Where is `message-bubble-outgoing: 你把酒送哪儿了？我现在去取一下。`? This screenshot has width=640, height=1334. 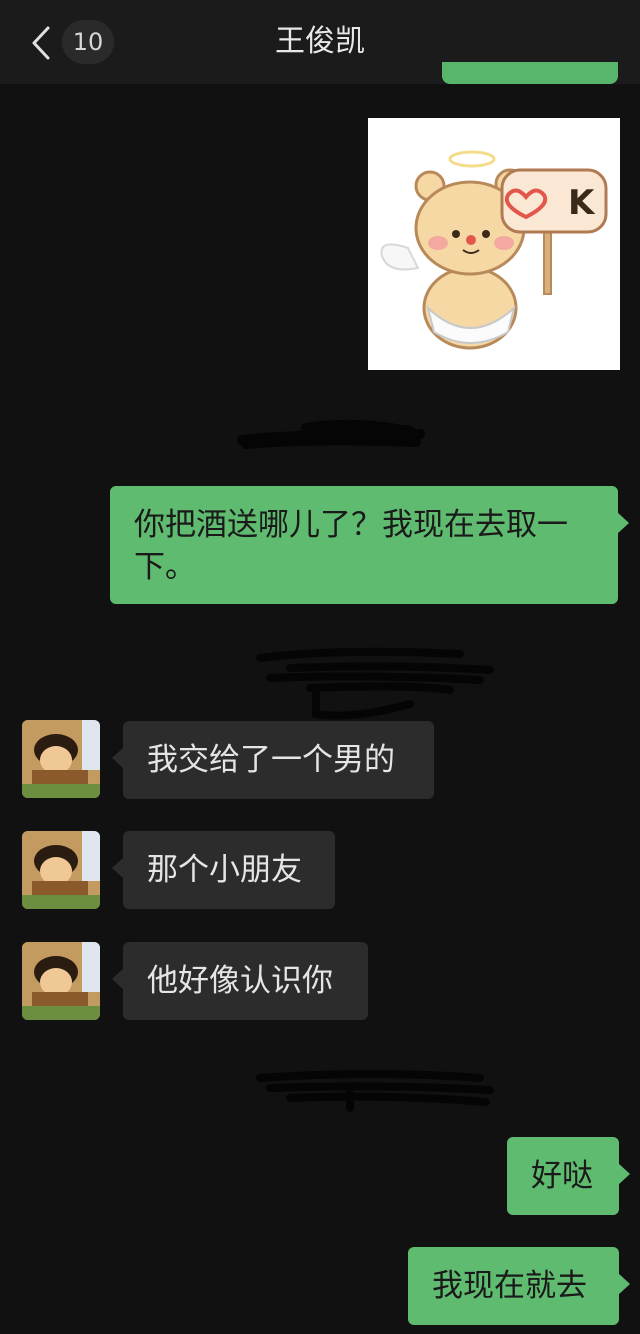
message-bubble-outgoing: 你把酒送哪儿了？我现在去取一下。 is located at coordinates (369, 545).